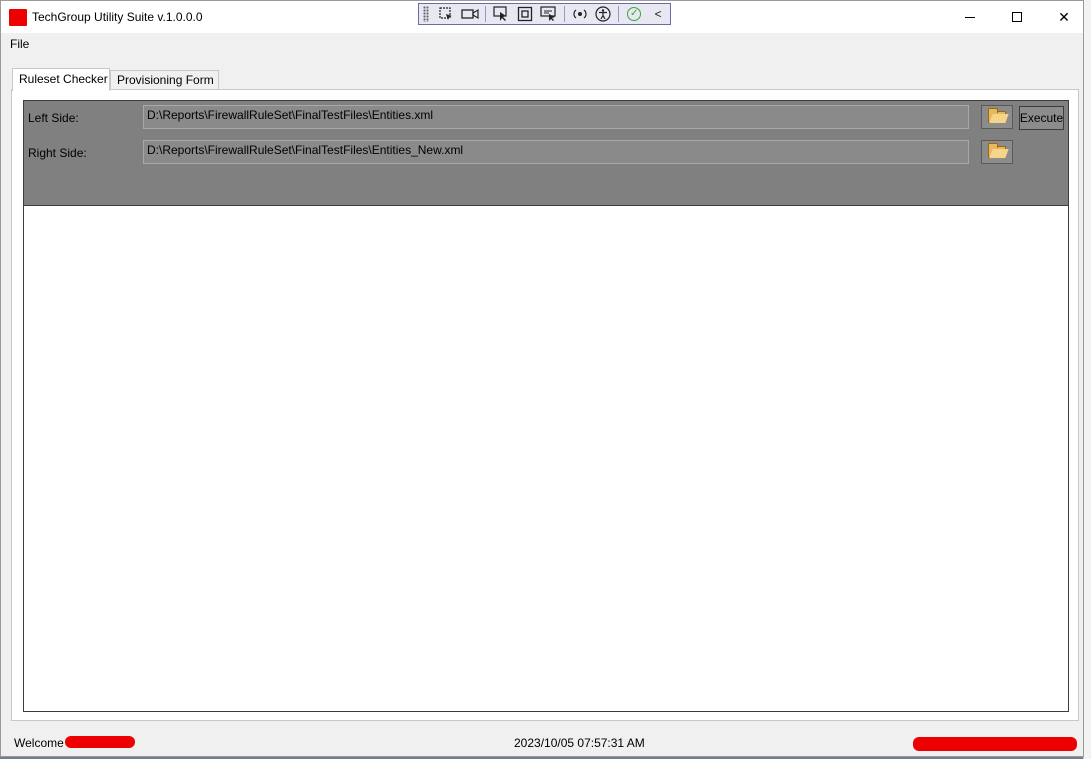  I want to click on left-side-label: Left Side:, so click(53, 118).